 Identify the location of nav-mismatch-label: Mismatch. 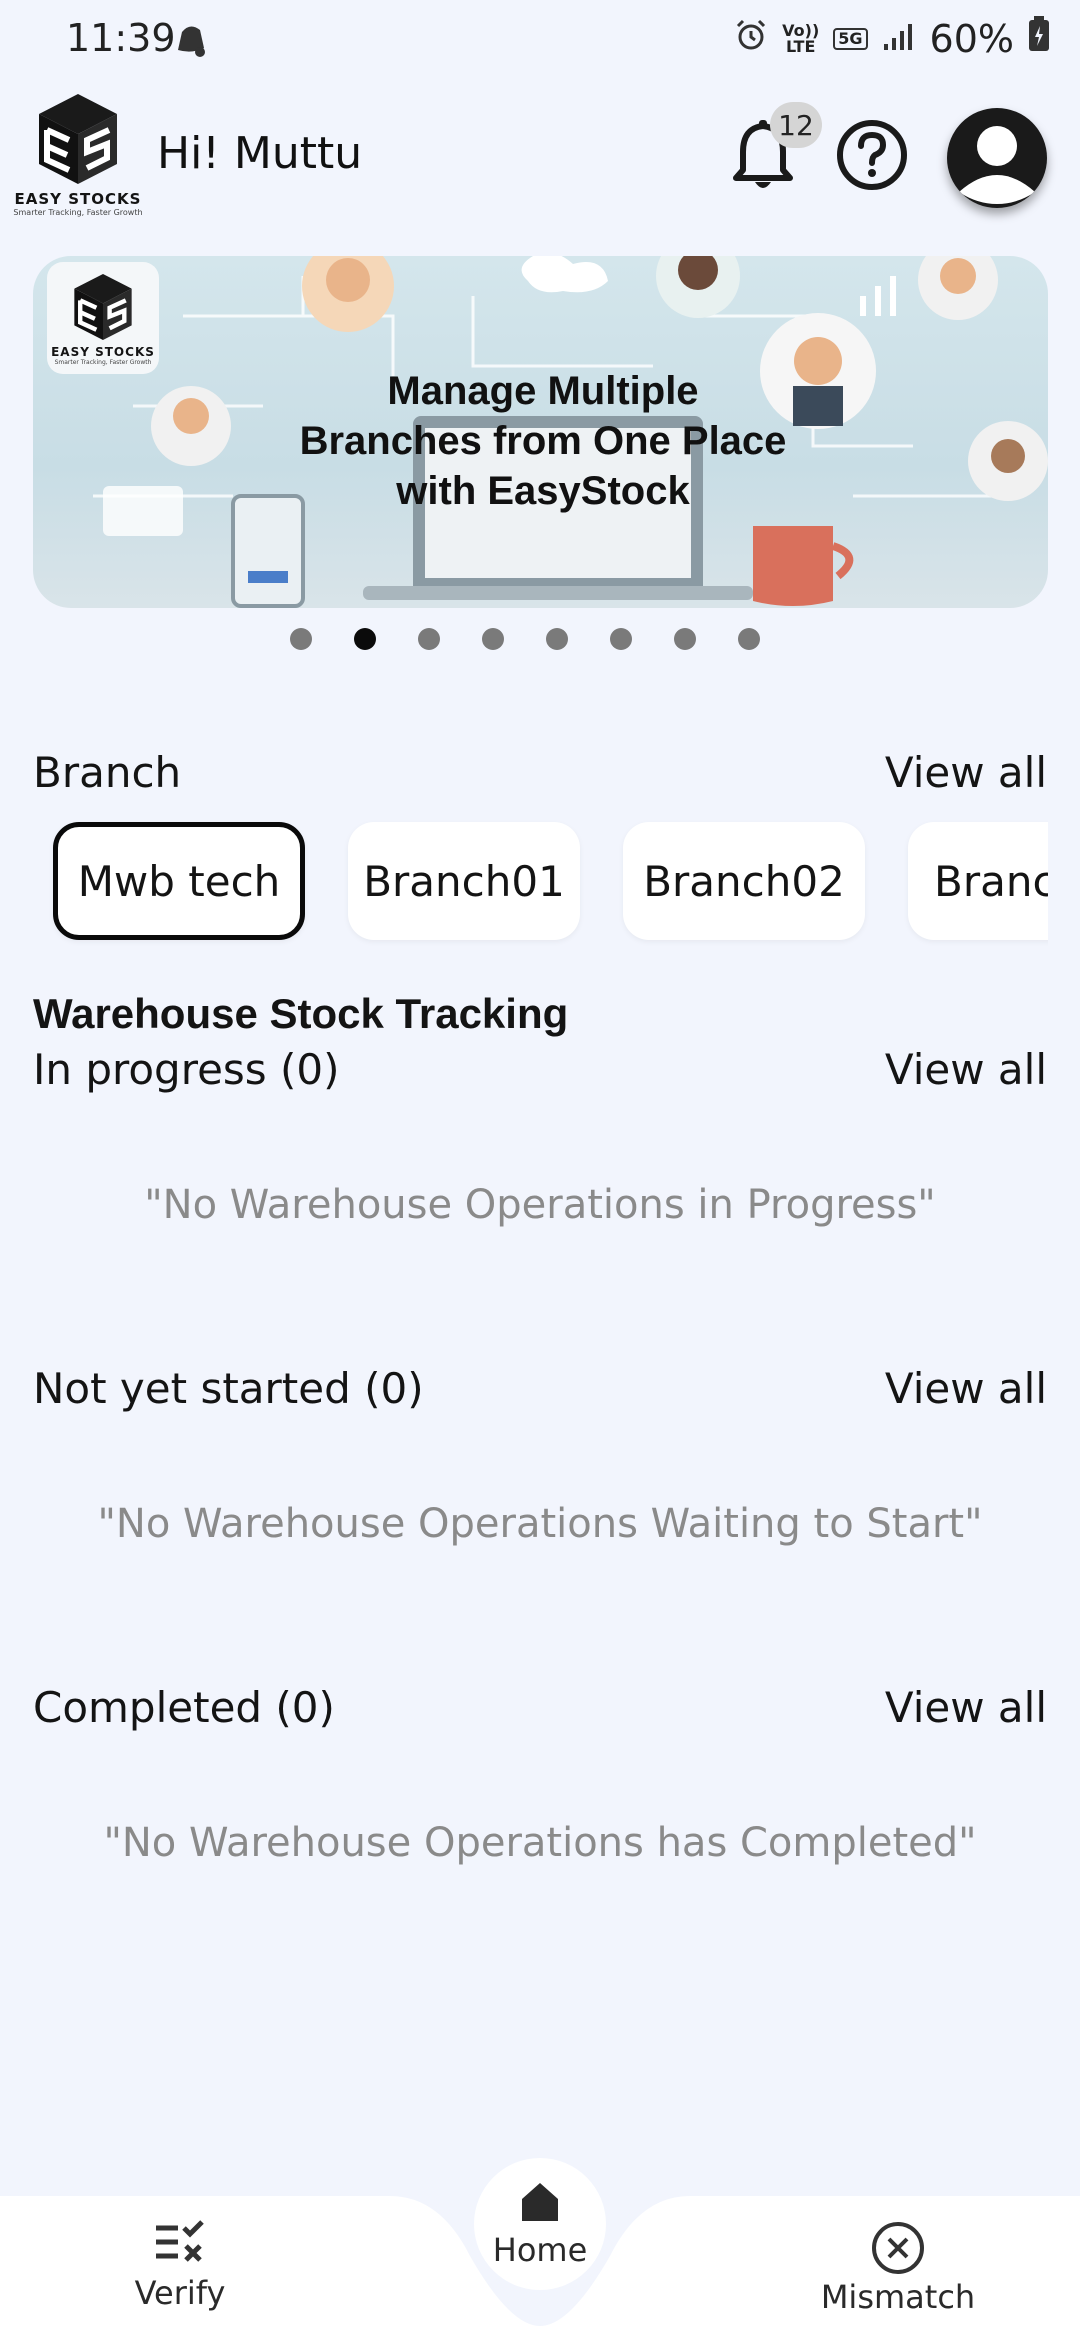
(898, 2297).